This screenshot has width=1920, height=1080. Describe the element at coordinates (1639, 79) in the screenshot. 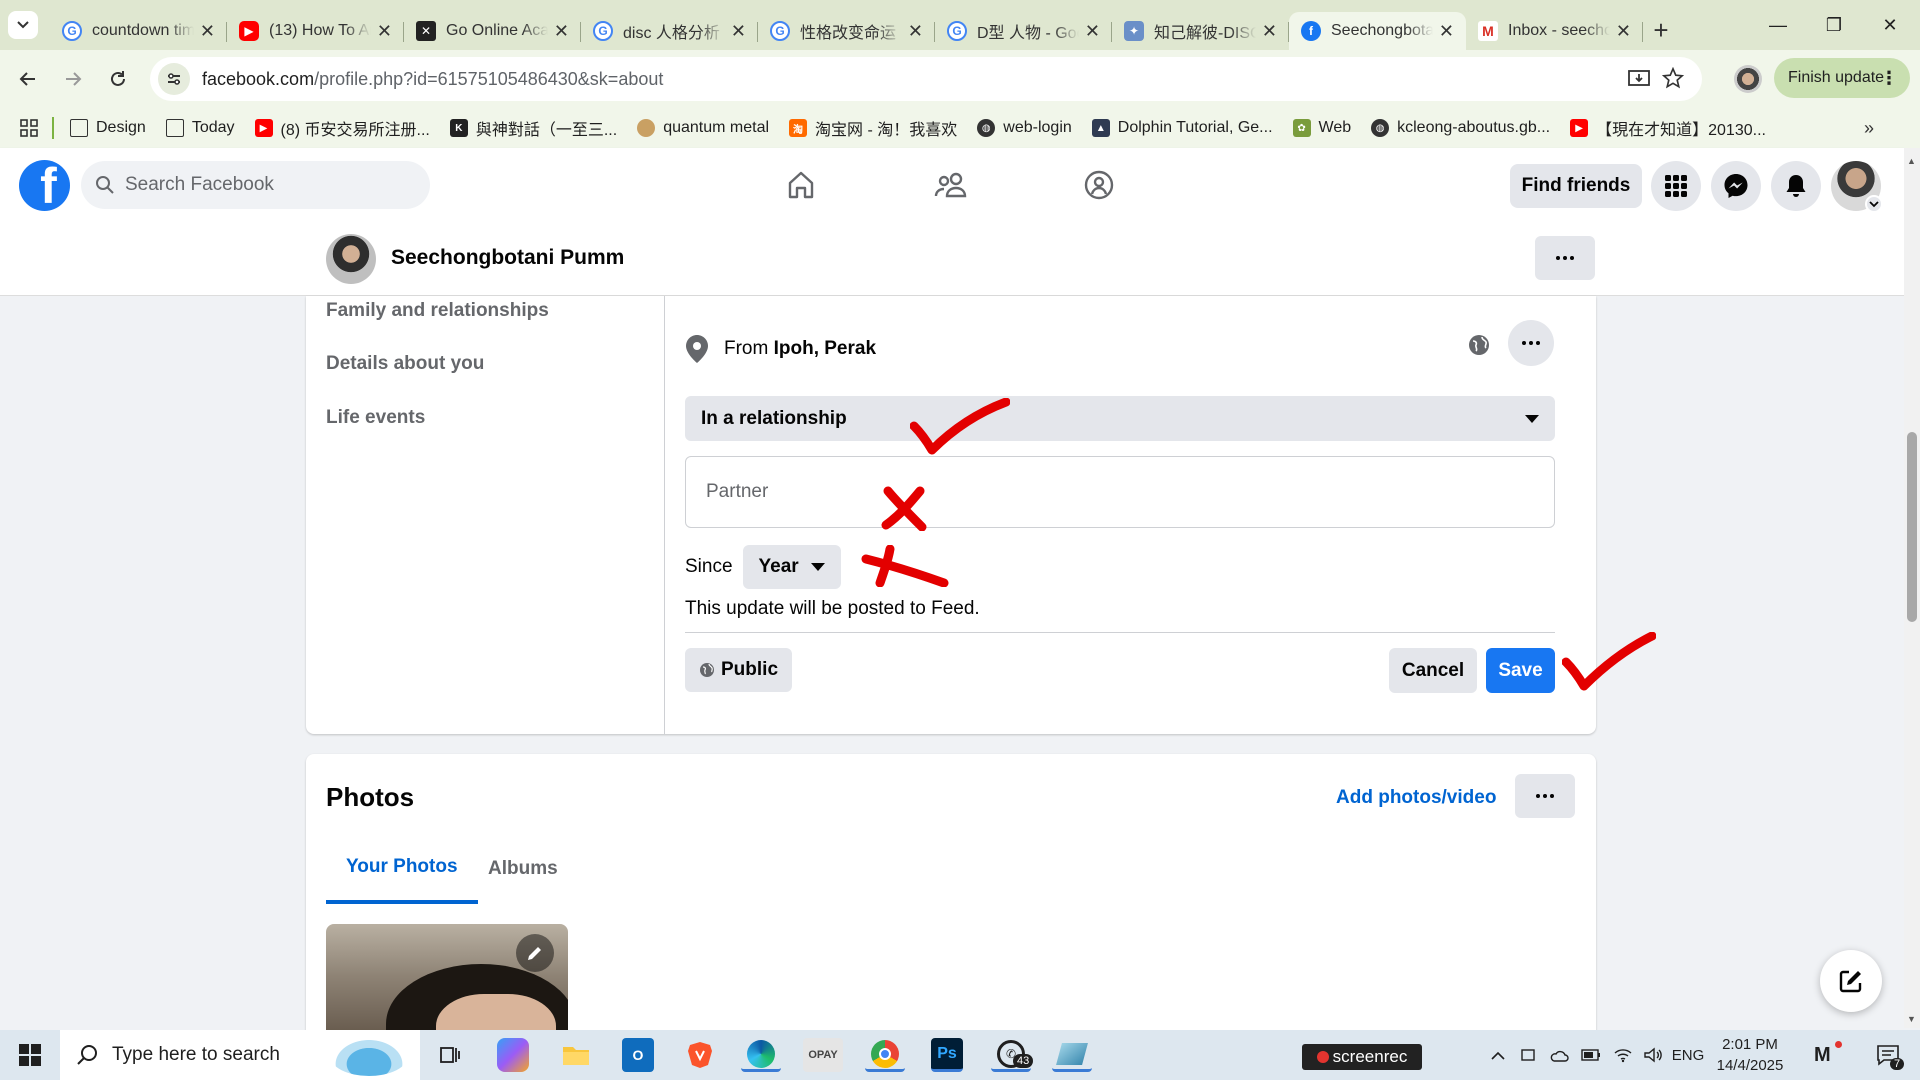

I see `install-app-icon` at that location.